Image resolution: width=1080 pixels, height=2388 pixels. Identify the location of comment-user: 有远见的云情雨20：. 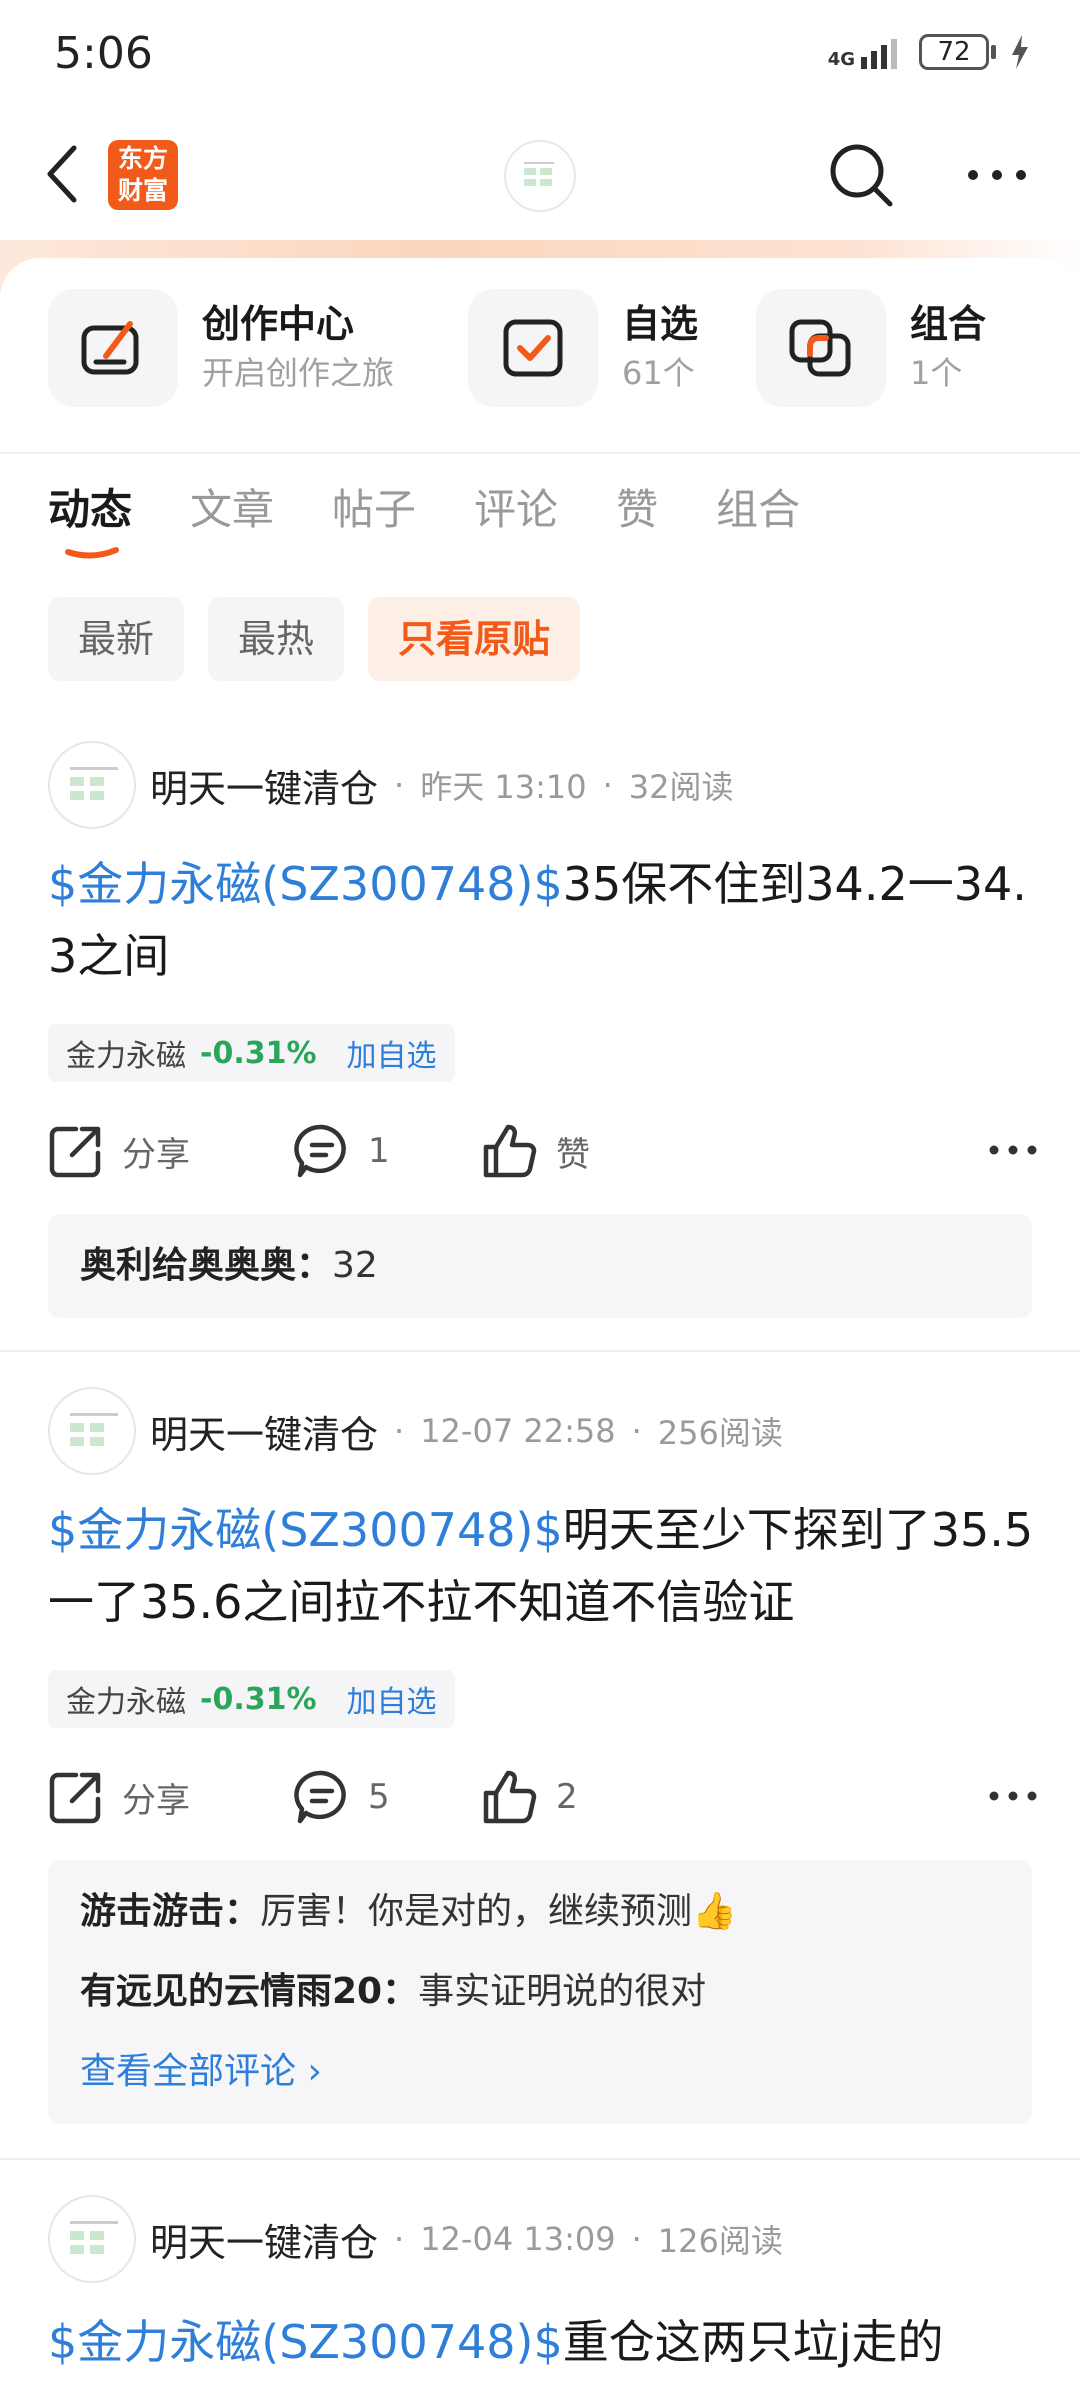
(249, 1991).